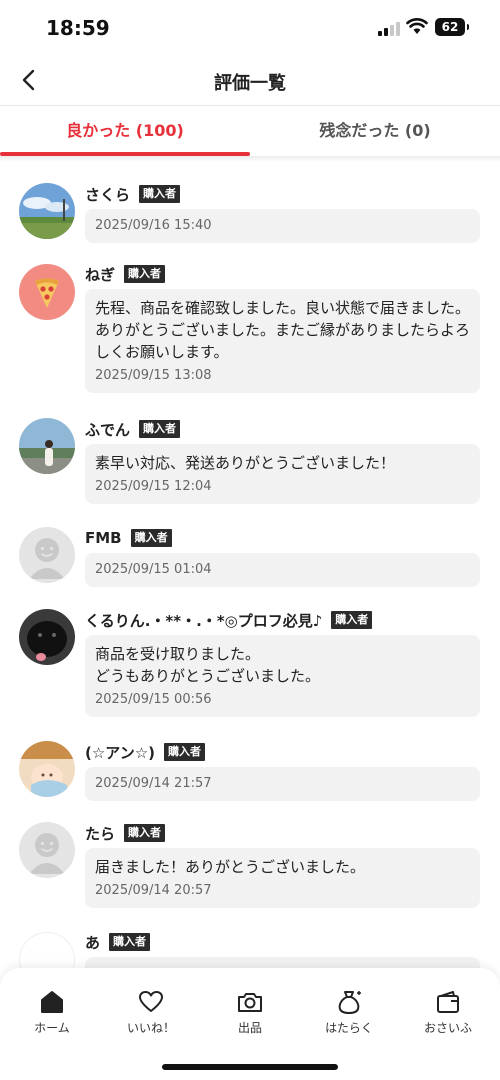 The height and width of the screenshot is (1080, 500). Describe the element at coordinates (153, 569) in the screenshot. I see `review-date: 2025/09/15 01:04` at that location.